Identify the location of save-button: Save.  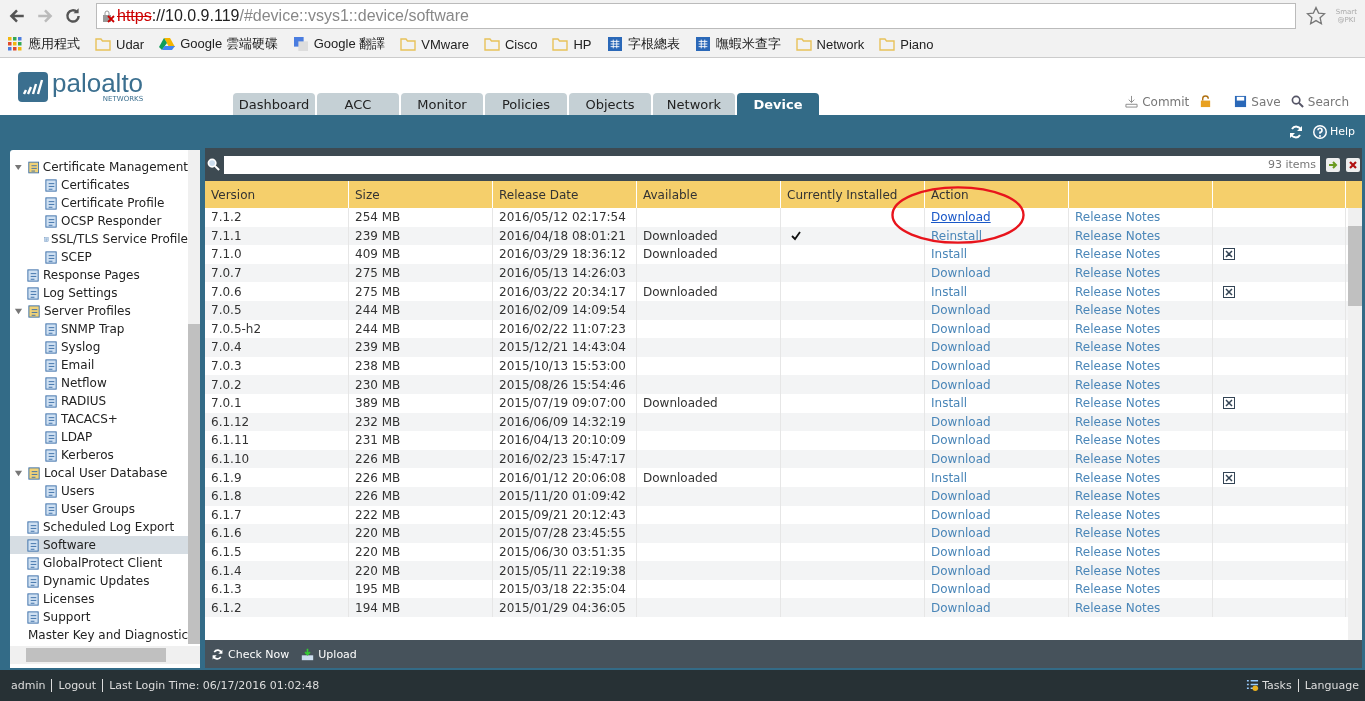
(1257, 101).